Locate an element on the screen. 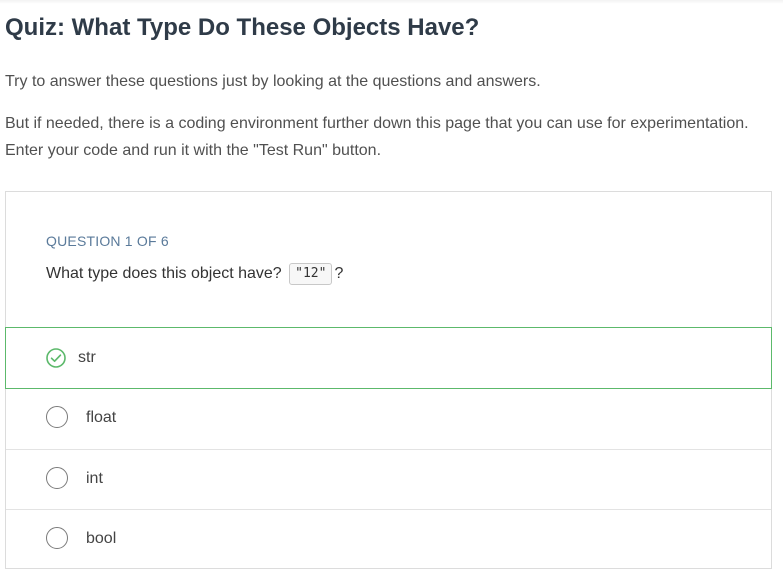  answer-label: bool is located at coordinates (101, 538).